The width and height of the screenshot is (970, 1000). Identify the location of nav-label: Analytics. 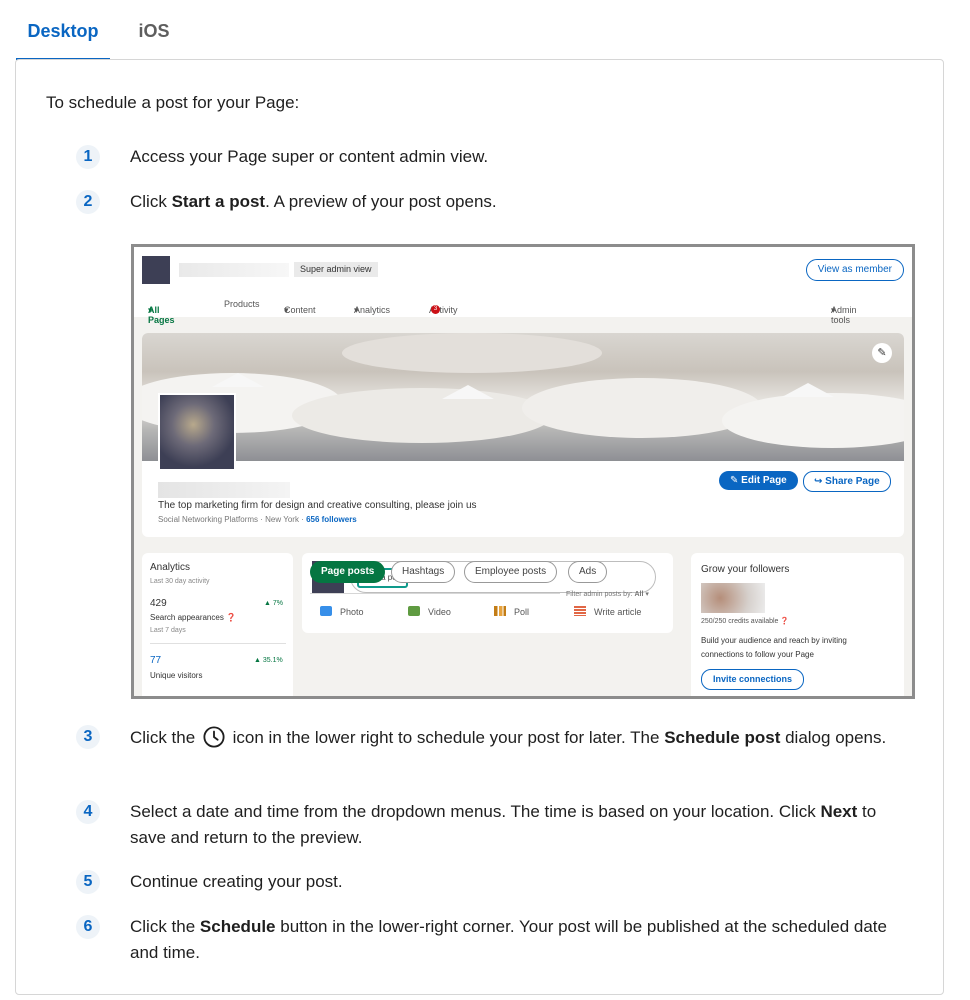
(372, 310).